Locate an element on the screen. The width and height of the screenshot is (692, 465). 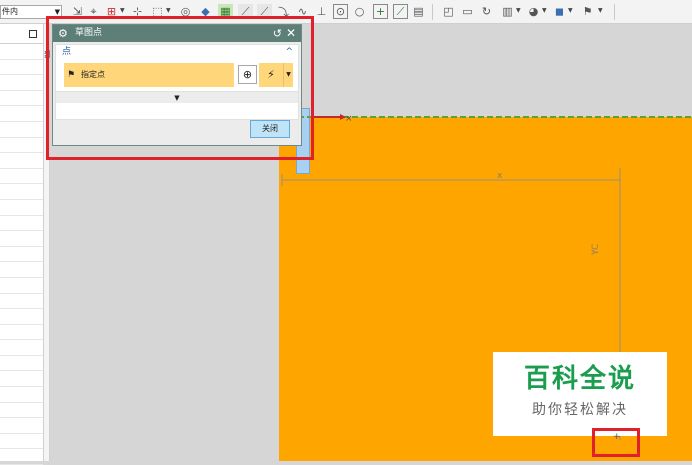
watermark-title: 百科全说 is located at coordinates (579, 379).